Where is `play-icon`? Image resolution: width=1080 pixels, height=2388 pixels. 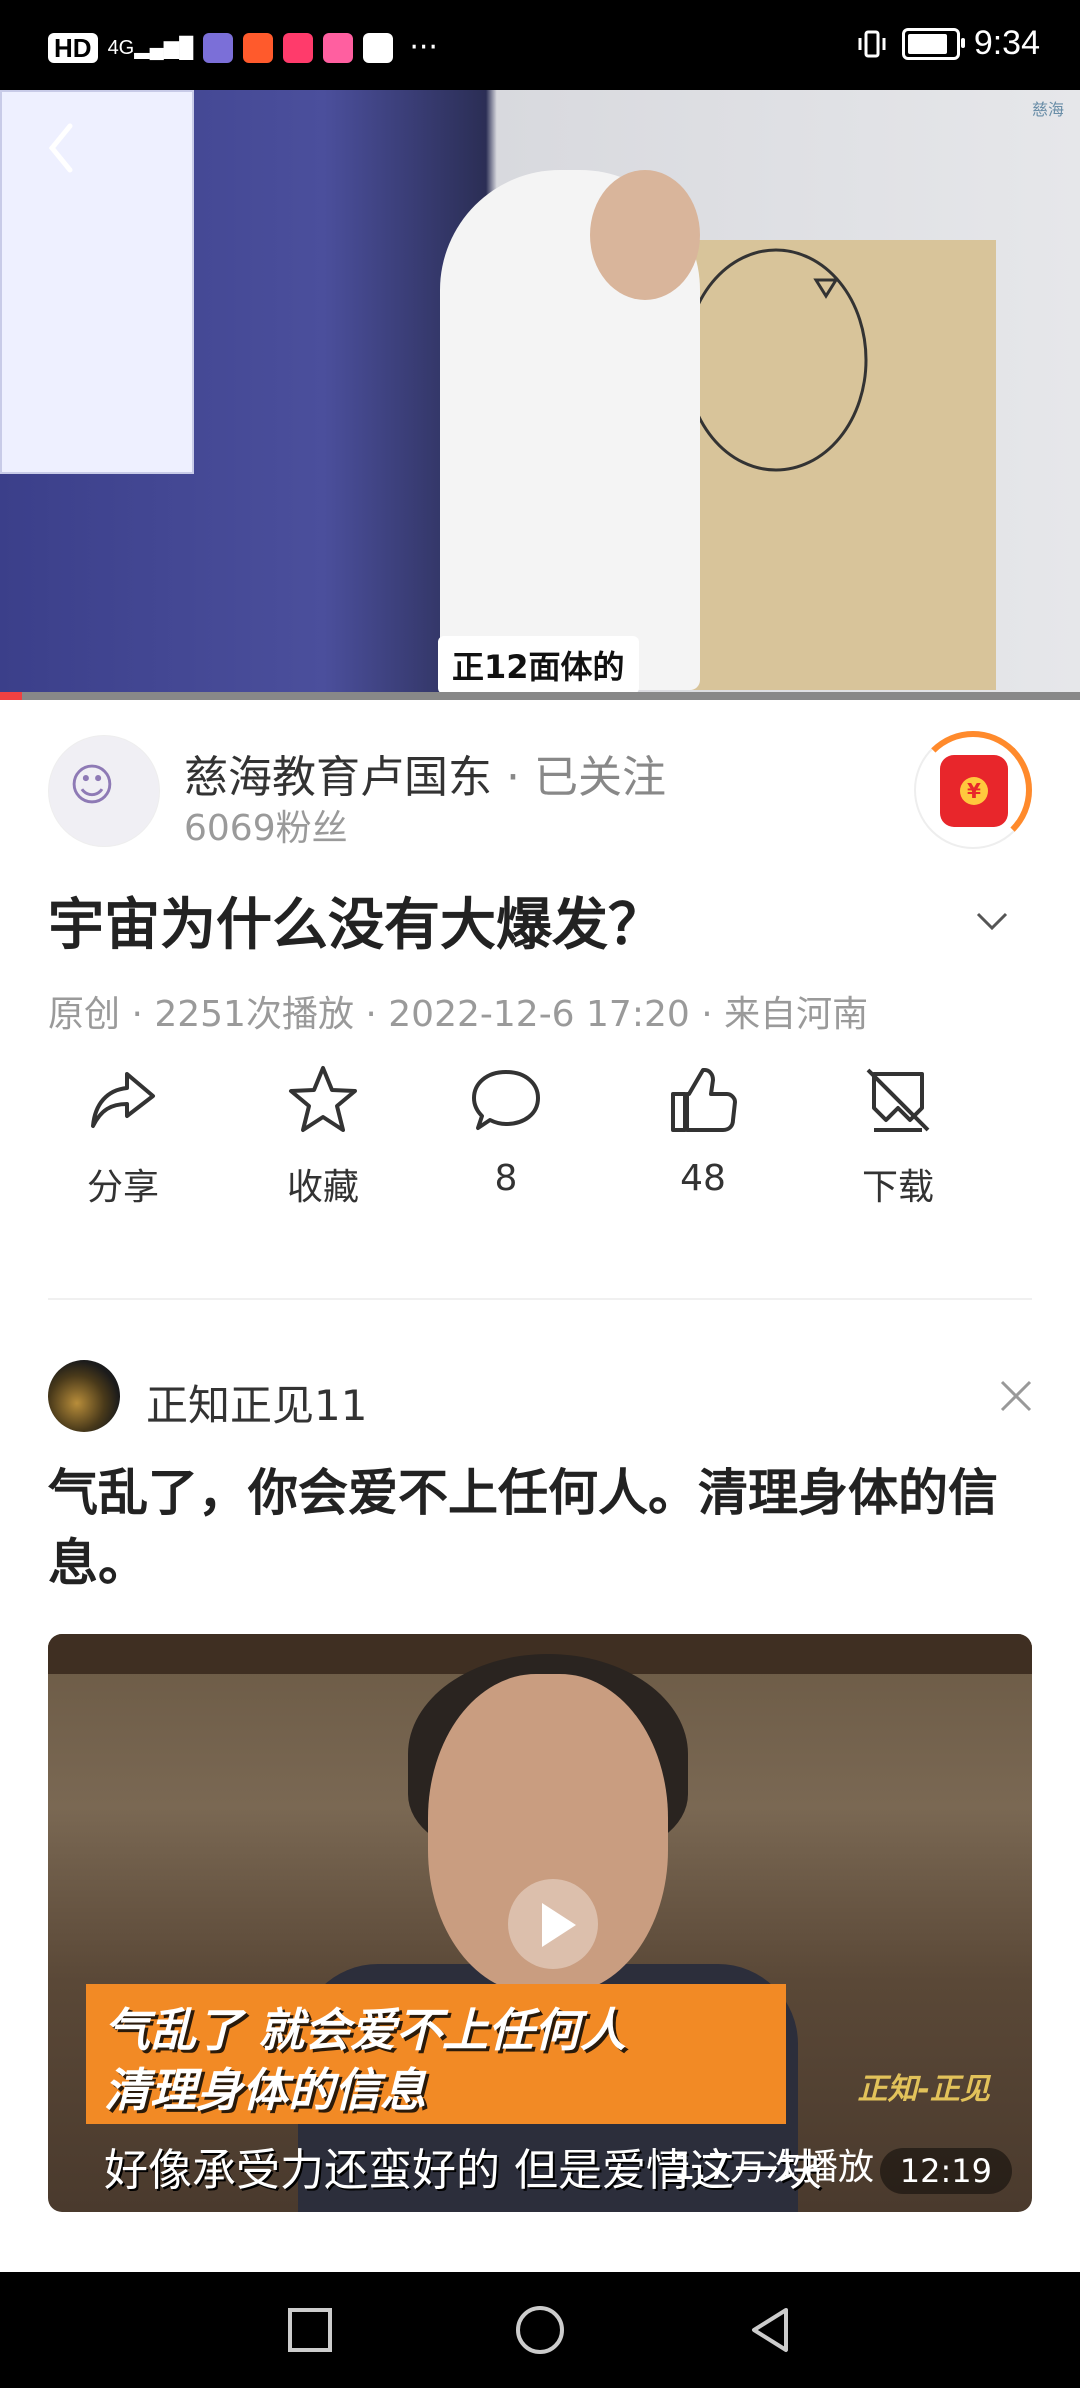 play-icon is located at coordinates (553, 1924).